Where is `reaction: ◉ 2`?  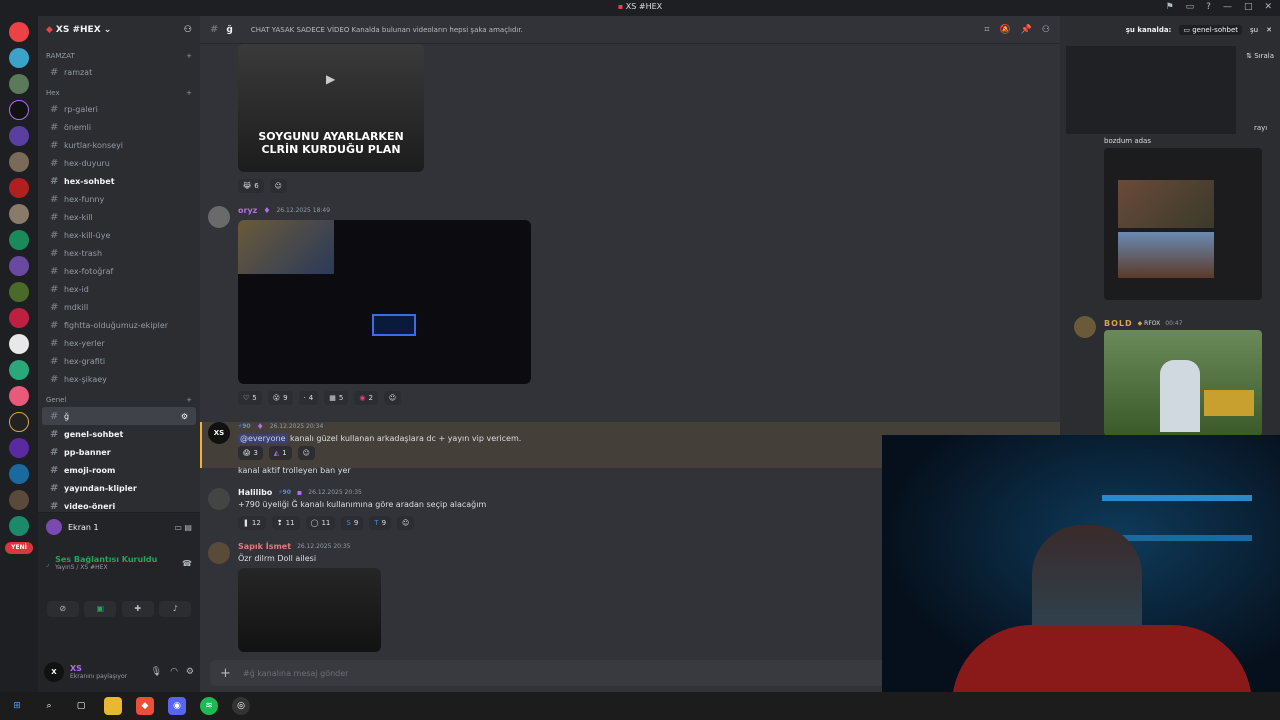 reaction: ◉ 2 is located at coordinates (366, 398).